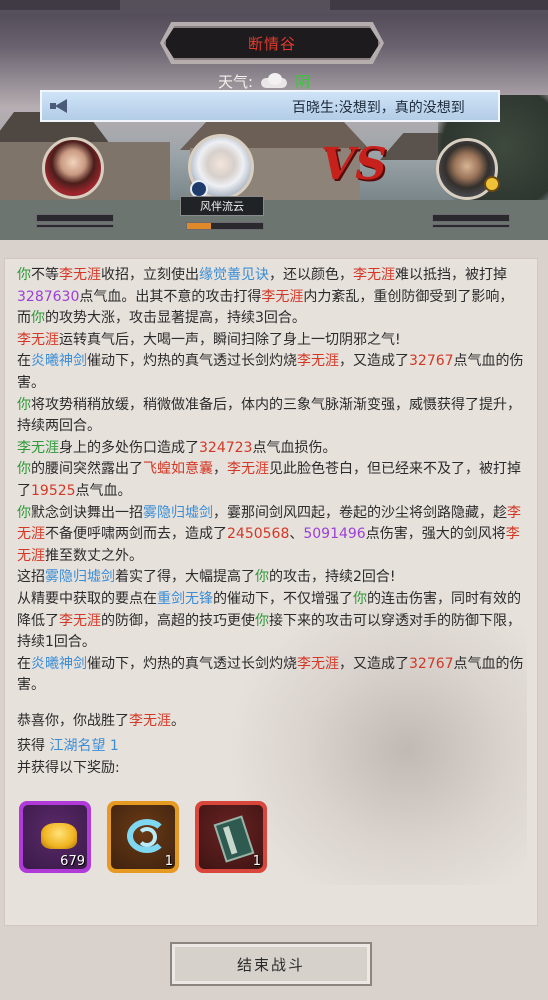 This screenshot has width=548, height=1000. I want to click on reward-items: 679 1 1, so click(143, 837).